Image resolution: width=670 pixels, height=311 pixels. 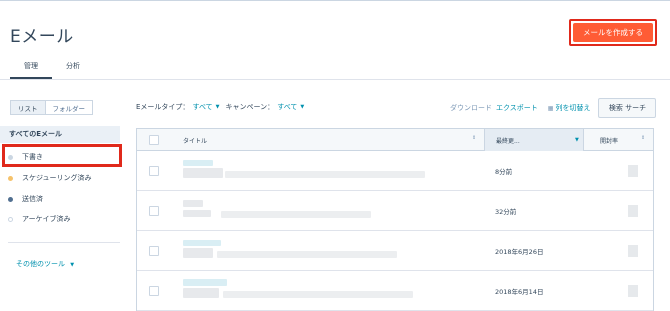 What do you see at coordinates (335, 0) in the screenshot?
I see `top-border` at bounding box center [335, 0].